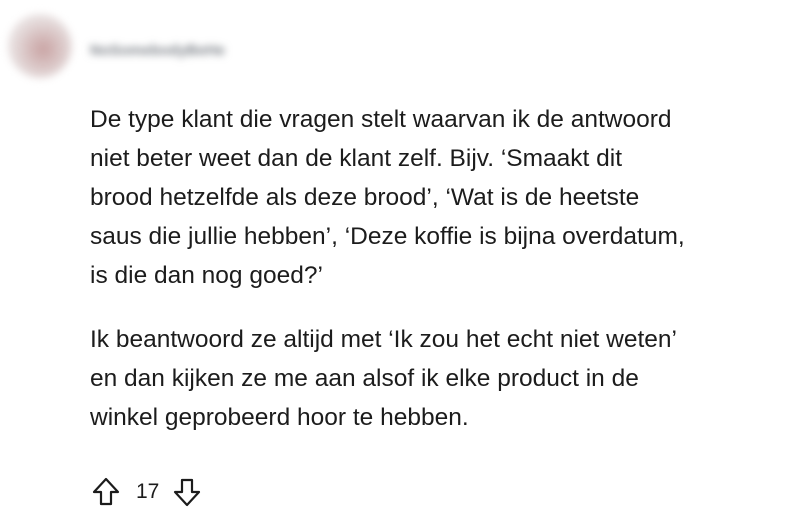 This screenshot has height=524, width=810. I want to click on avatar, so click(40, 46).